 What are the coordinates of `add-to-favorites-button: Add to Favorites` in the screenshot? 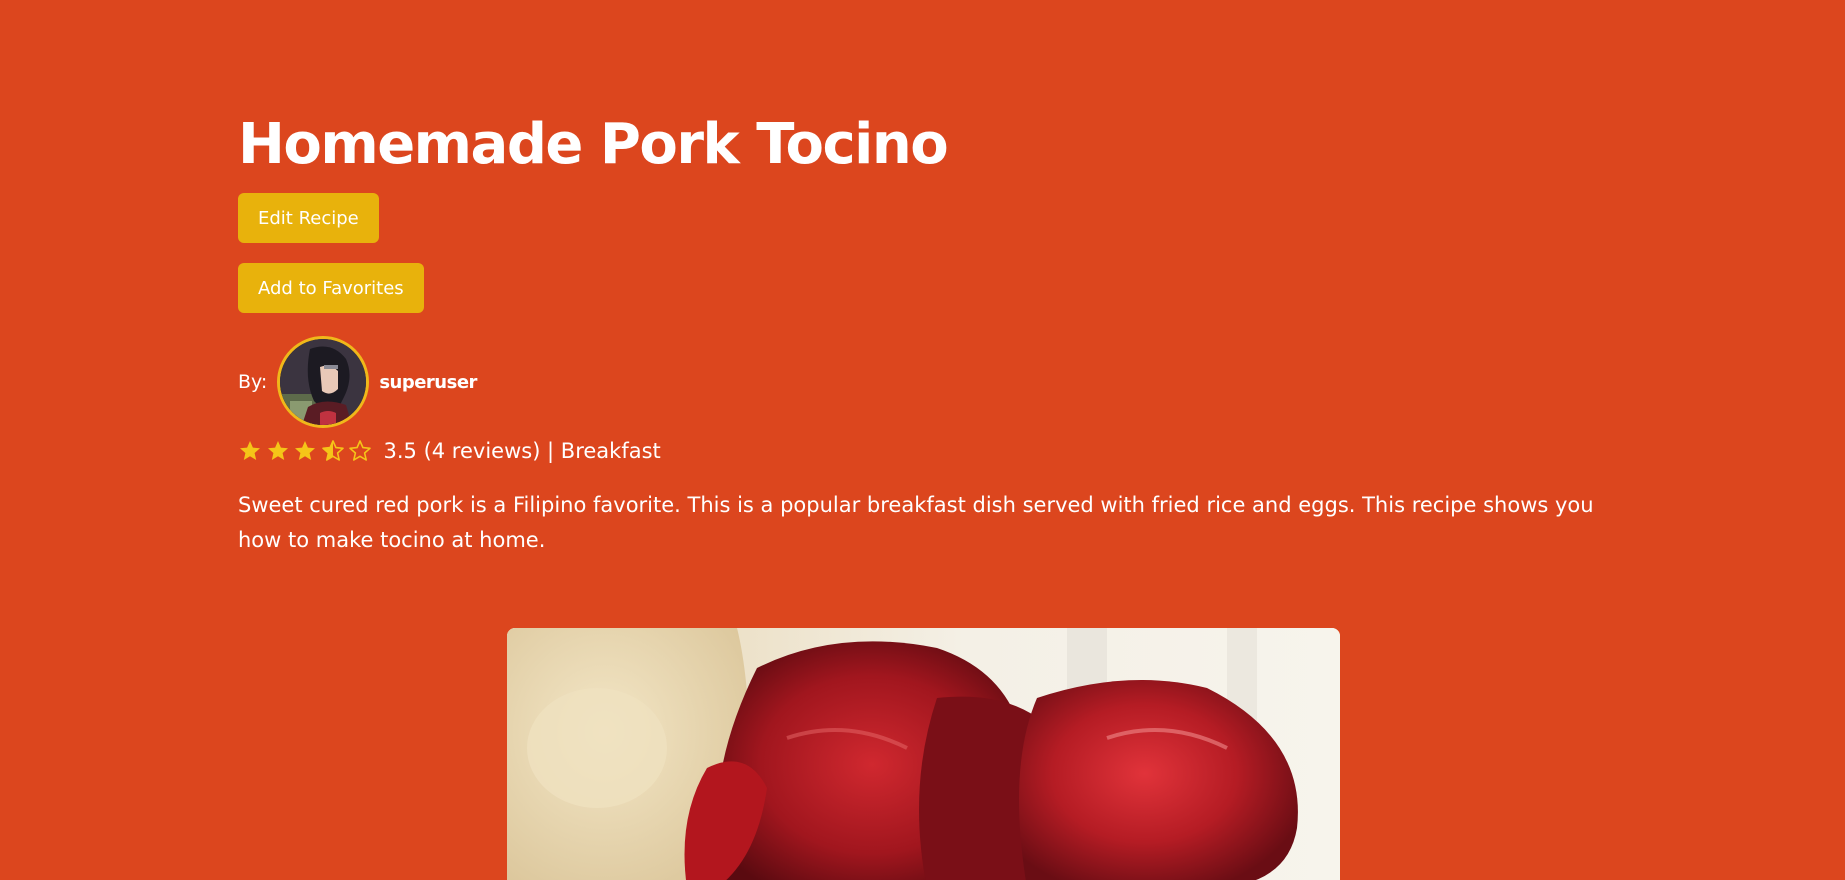 It's located at (331, 288).